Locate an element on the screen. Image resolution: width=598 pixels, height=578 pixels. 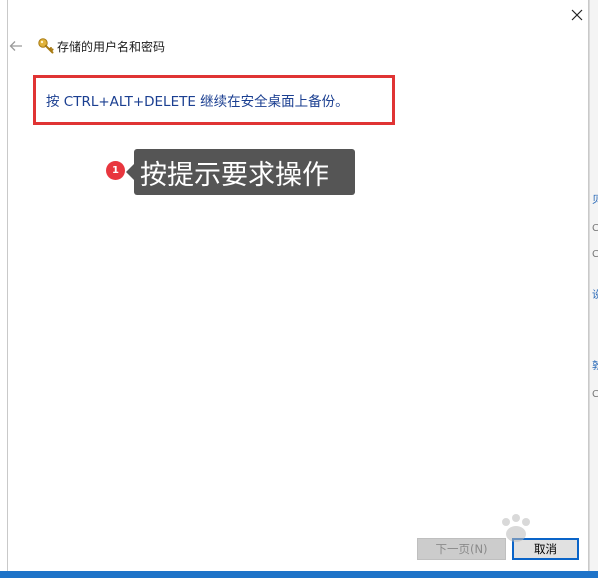
background-char: 贝 is located at coordinates (595, 200).